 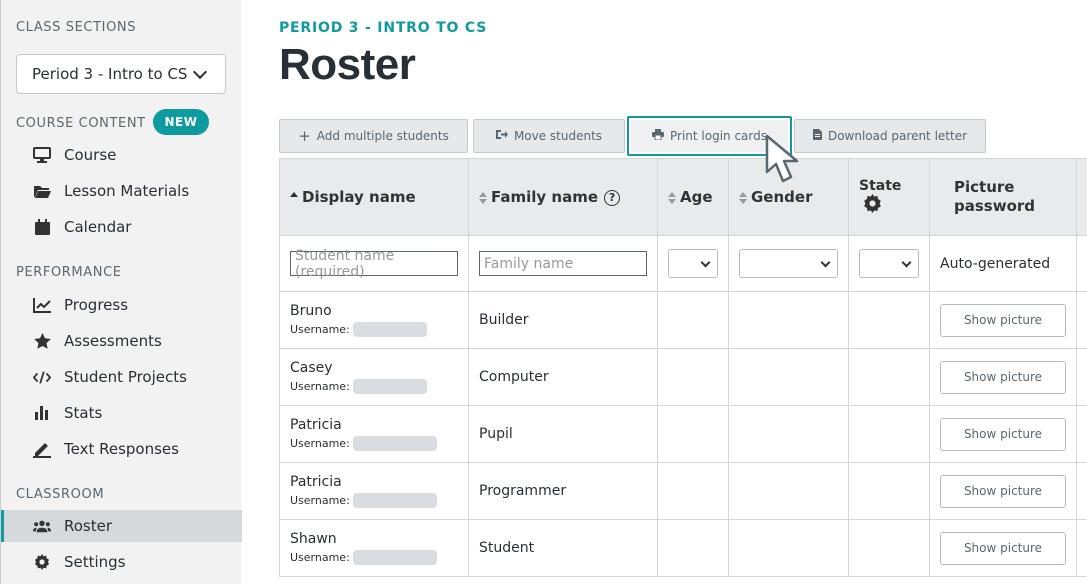 I want to click on sidebar-item-lesson-materials: Lesson Materials, so click(x=121, y=191).